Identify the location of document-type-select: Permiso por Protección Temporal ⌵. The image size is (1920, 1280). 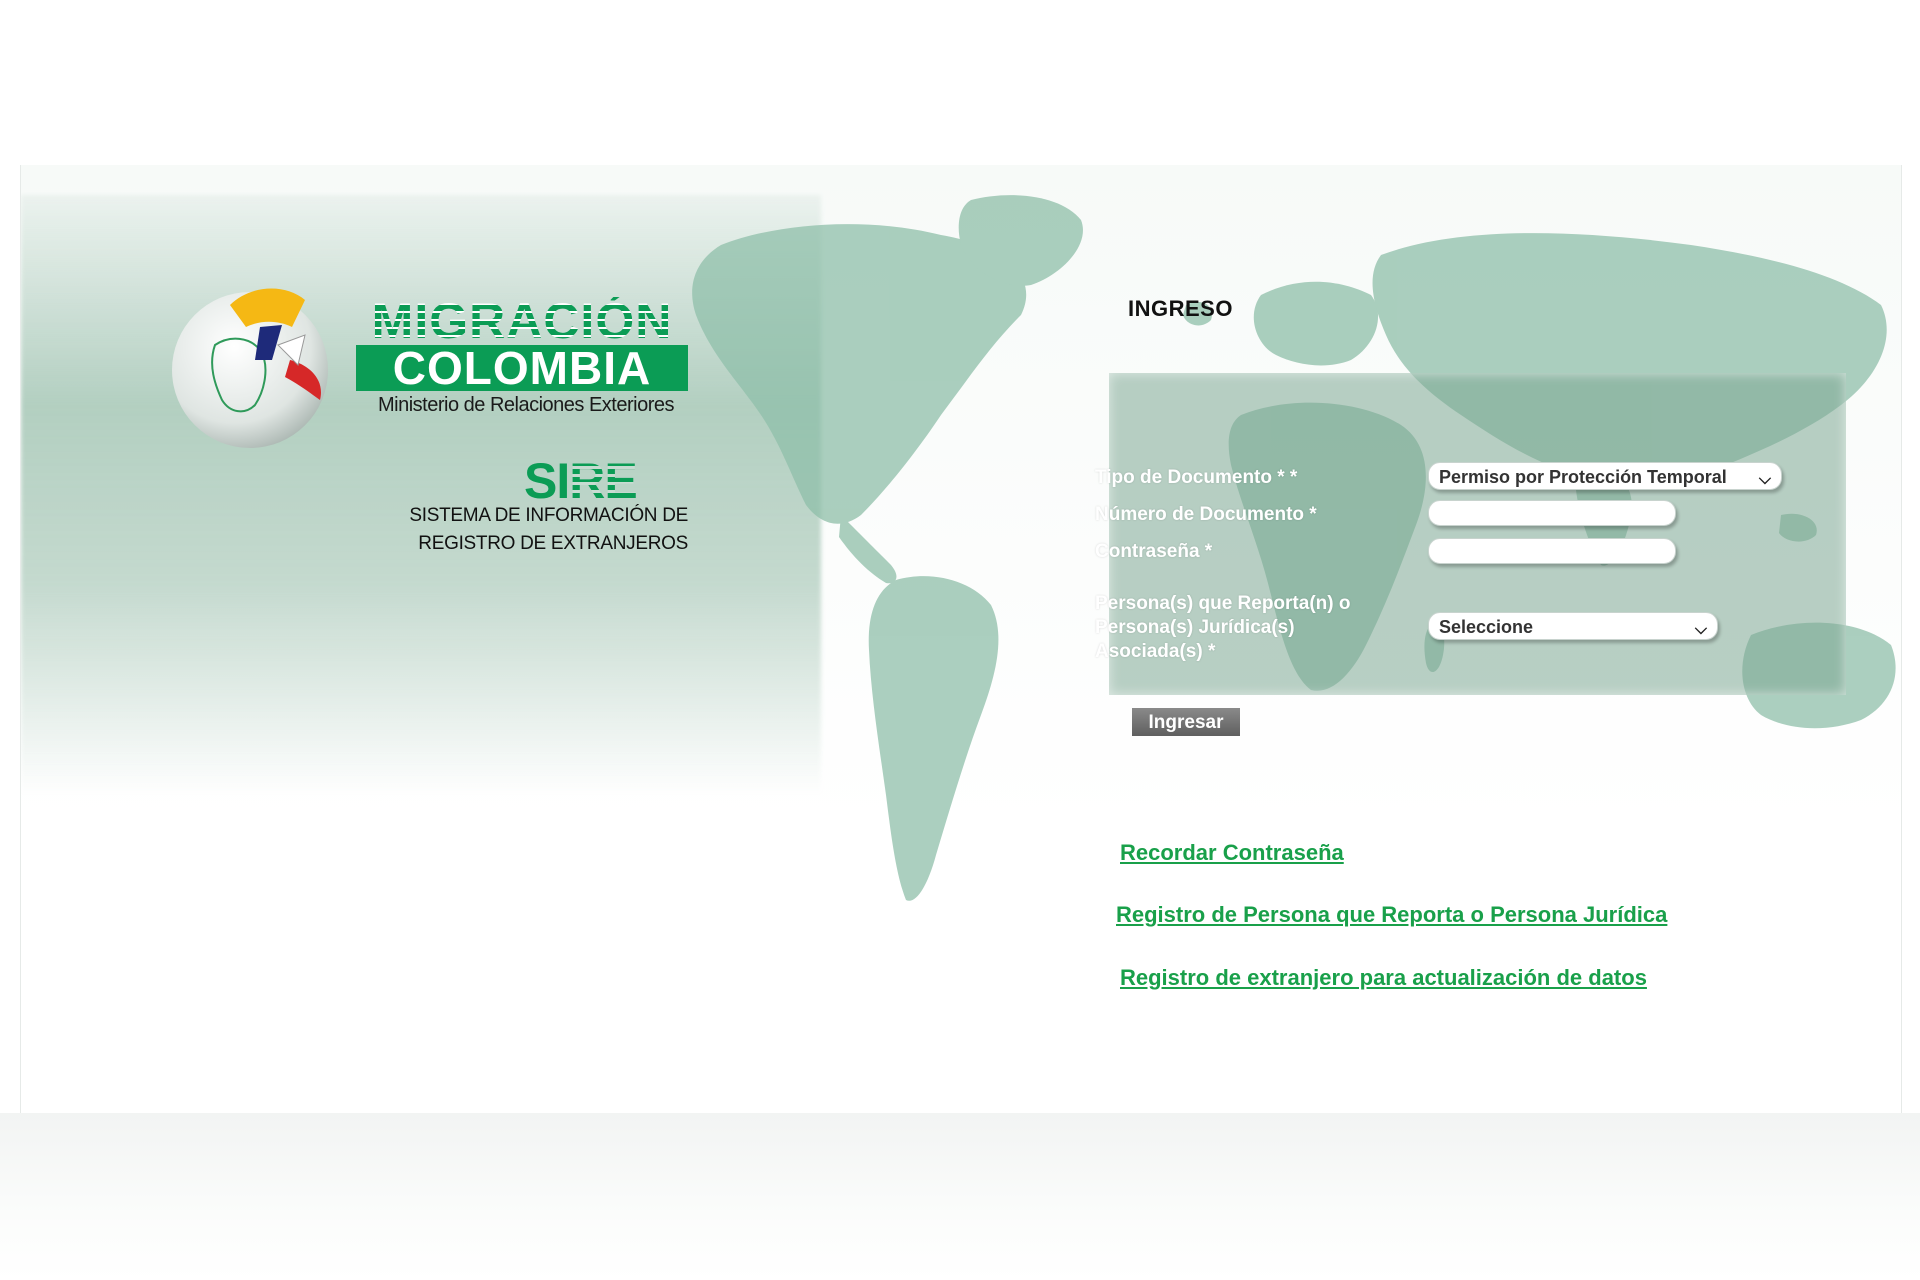
(1605, 476).